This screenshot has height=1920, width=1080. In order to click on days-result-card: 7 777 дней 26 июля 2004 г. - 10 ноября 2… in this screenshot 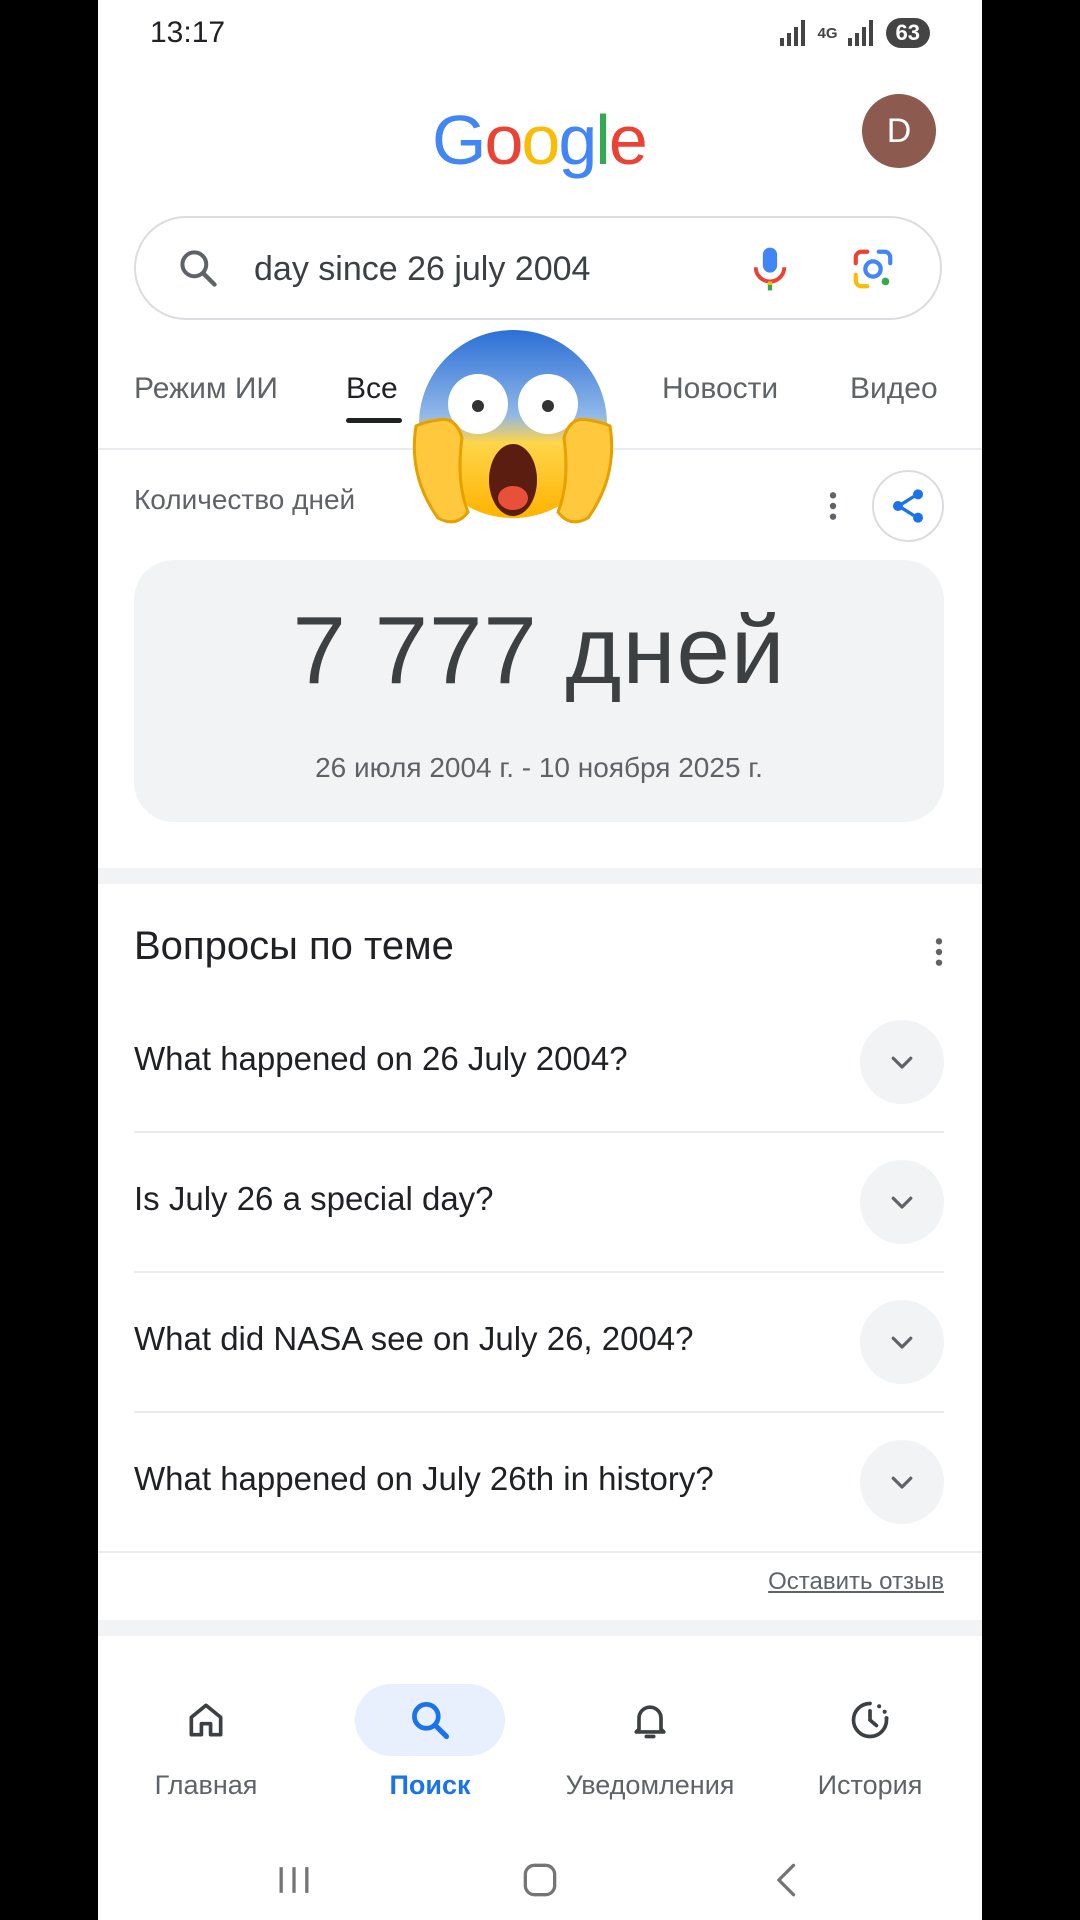, I will do `click(539, 691)`.